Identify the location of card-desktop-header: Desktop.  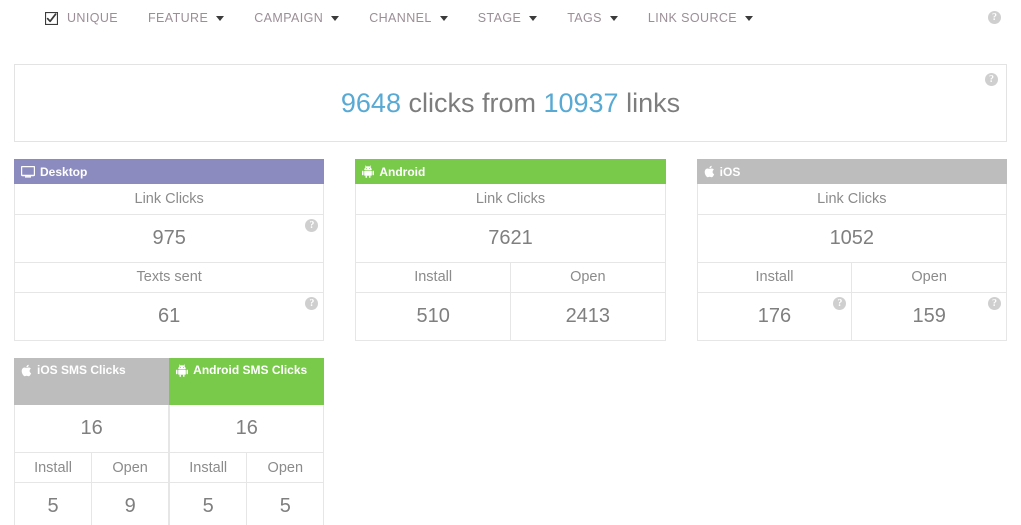
(169, 171).